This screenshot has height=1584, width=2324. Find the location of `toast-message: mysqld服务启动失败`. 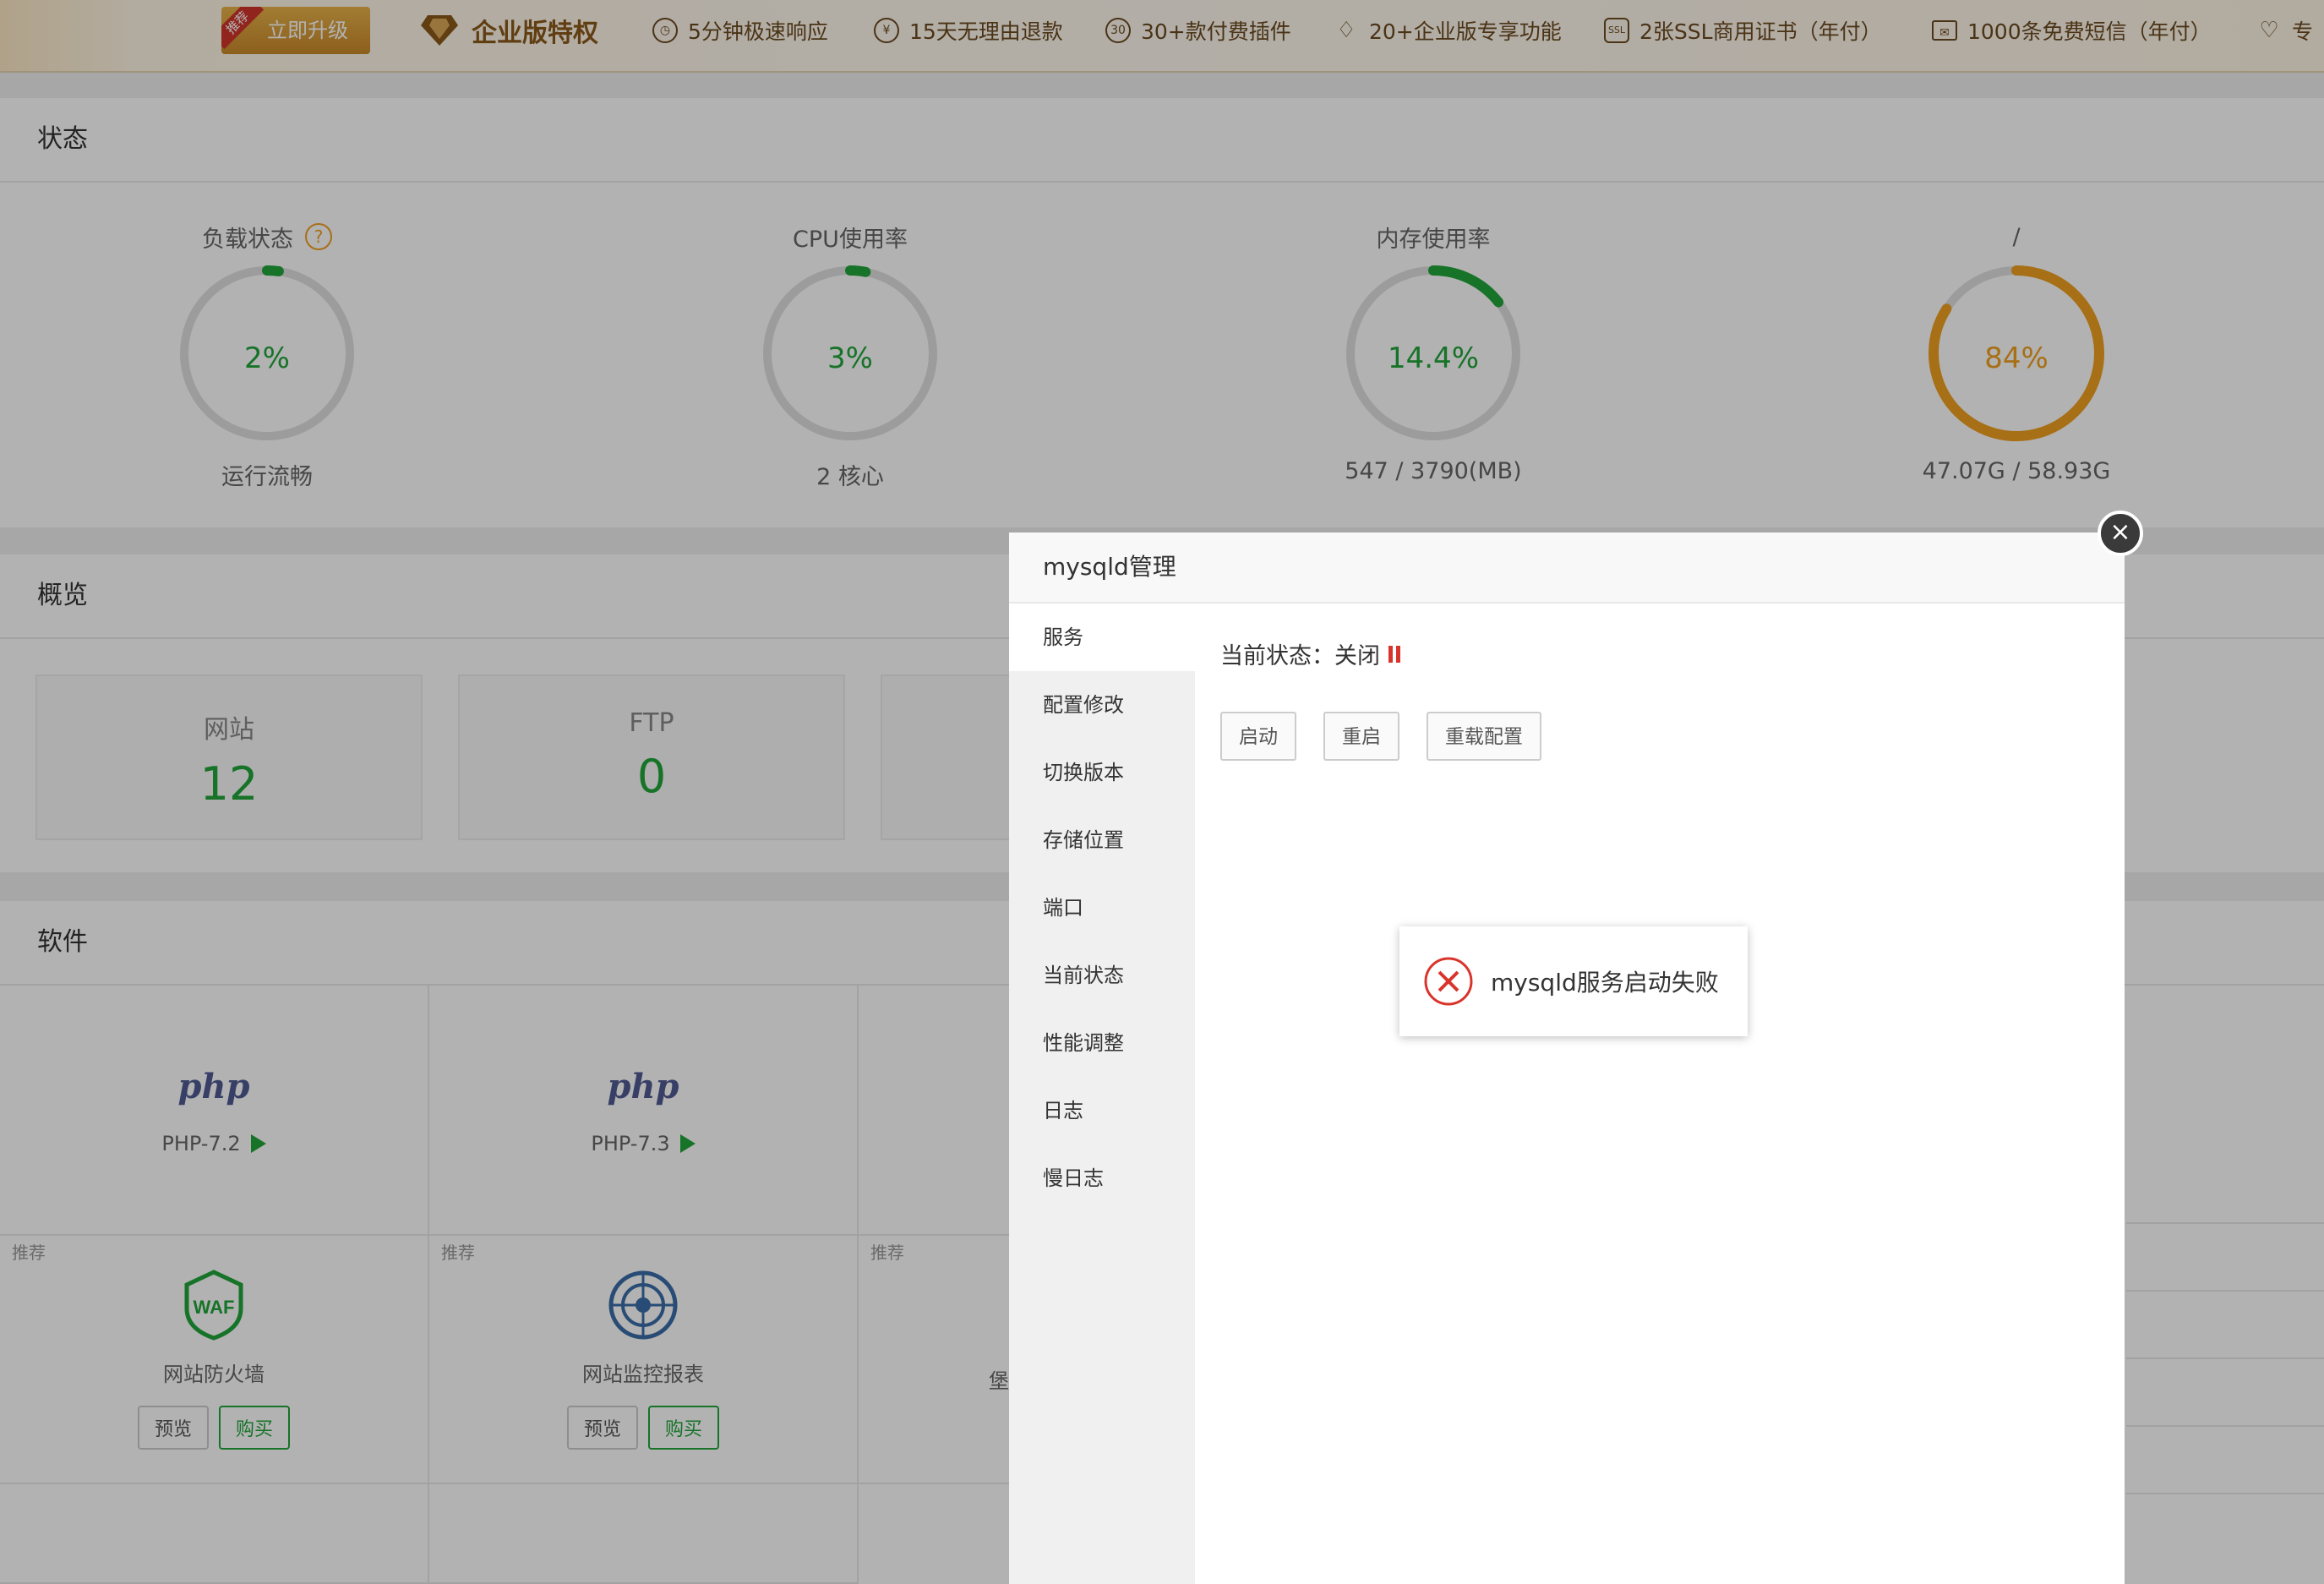

toast-message: mysqld服务启动失败 is located at coordinates (1605, 983).